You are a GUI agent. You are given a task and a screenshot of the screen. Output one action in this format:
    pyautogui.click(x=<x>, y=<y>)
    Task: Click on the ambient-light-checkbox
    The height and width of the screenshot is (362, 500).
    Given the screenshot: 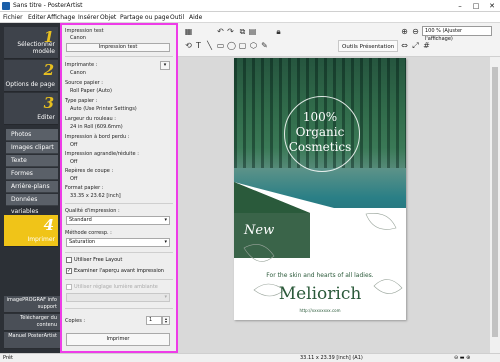 What is the action you would take?
    pyautogui.click(x=69, y=287)
    